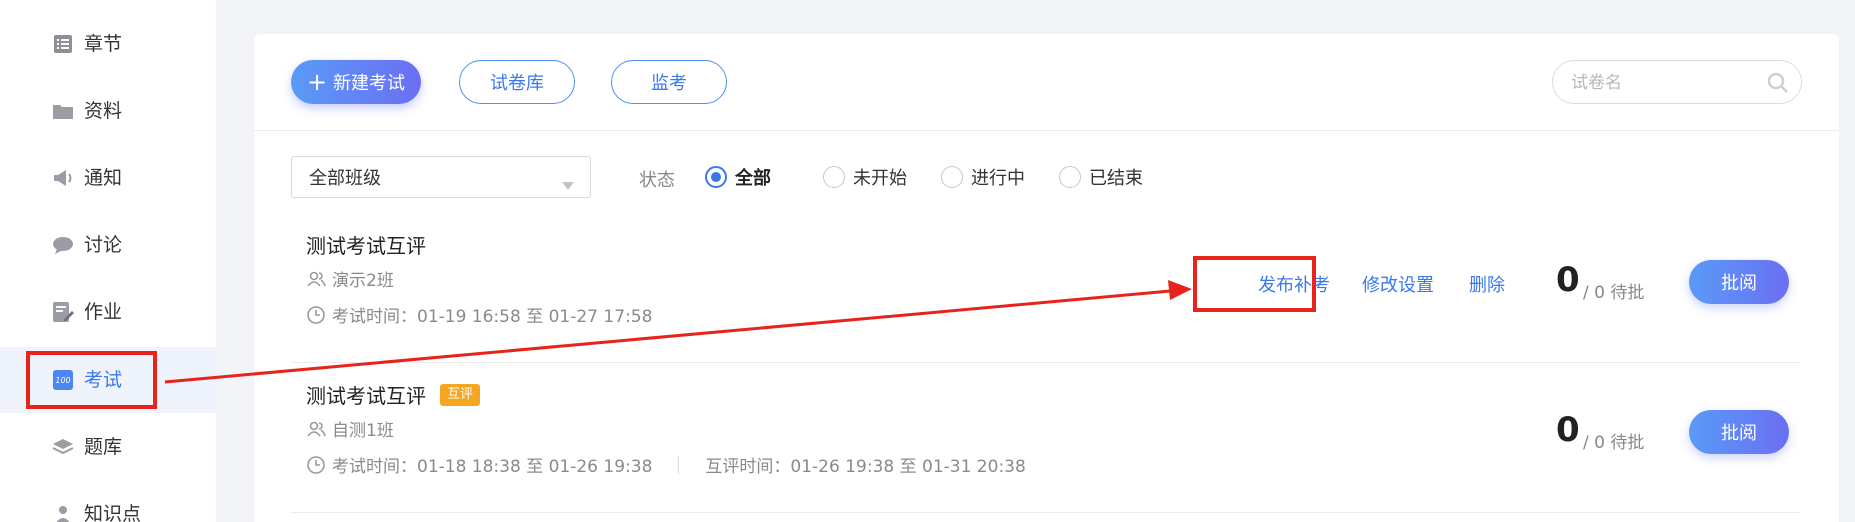 This screenshot has height=522, width=1855. What do you see at coordinates (63, 44) in the screenshot?
I see `list-icon` at bounding box center [63, 44].